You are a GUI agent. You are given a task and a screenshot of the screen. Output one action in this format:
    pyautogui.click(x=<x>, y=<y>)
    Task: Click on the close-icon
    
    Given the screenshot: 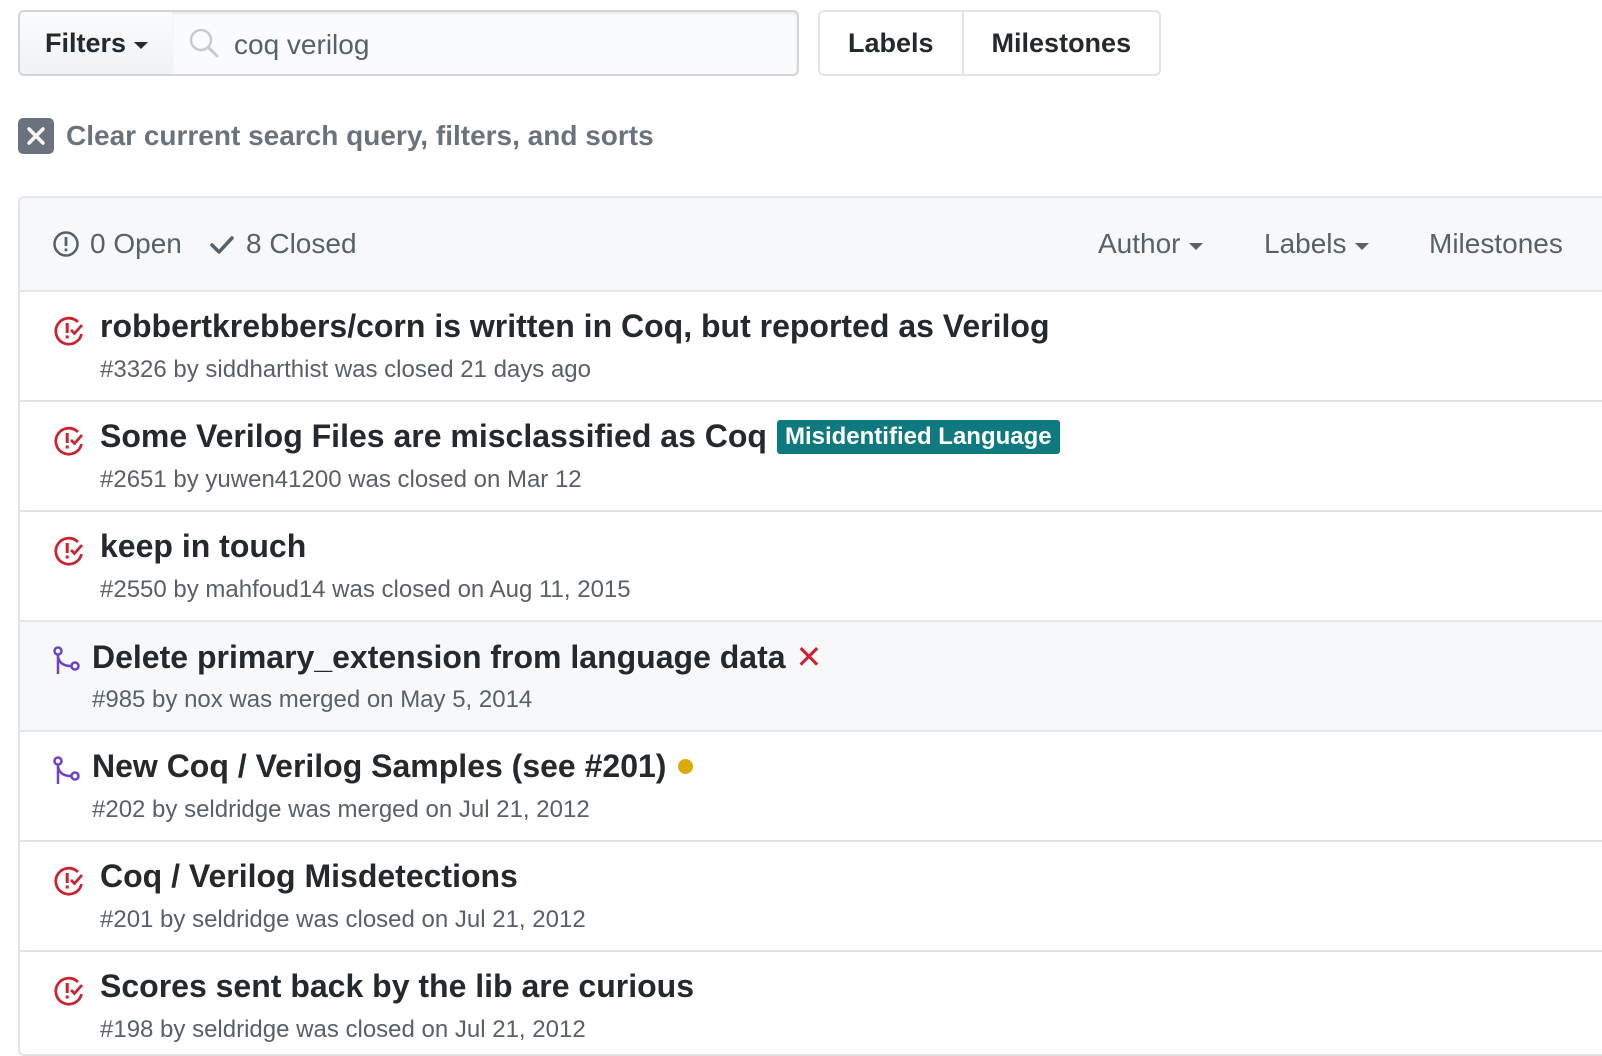 What is the action you would take?
    pyautogui.click(x=36, y=136)
    